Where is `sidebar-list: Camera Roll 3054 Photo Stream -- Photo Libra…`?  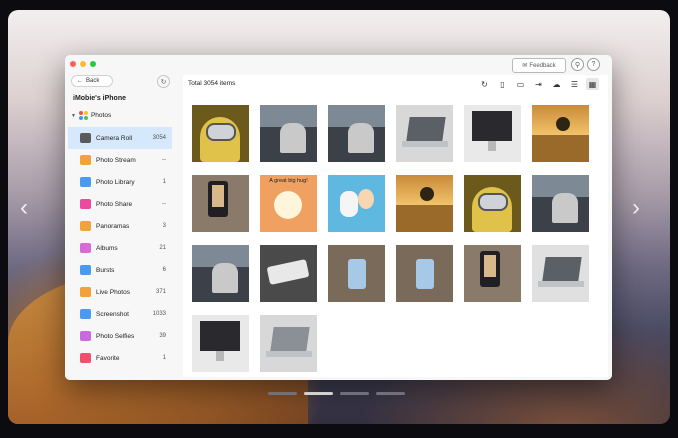 sidebar-list: Camera Roll 3054 Photo Stream -- Photo Libra… is located at coordinates (120, 248).